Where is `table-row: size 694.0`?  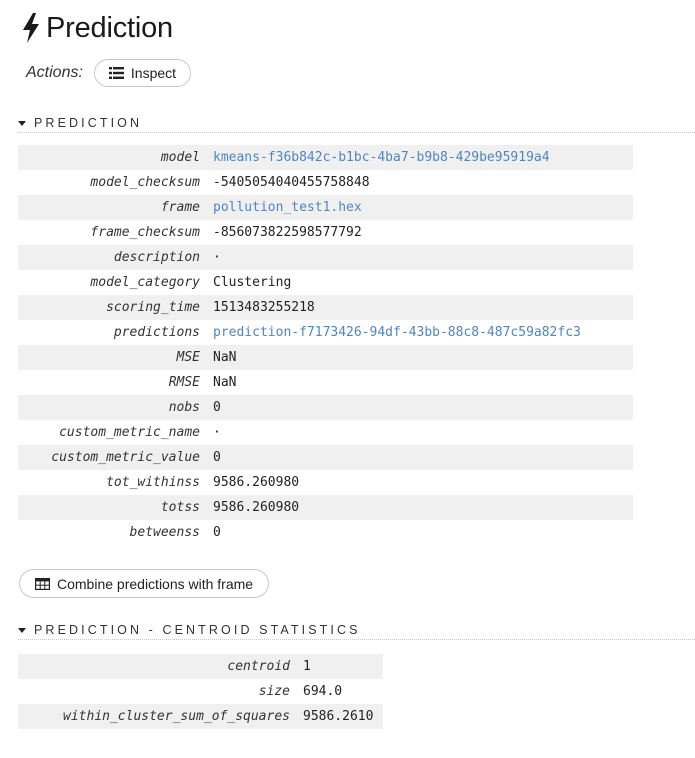
table-row: size 694.0 is located at coordinates (200, 691).